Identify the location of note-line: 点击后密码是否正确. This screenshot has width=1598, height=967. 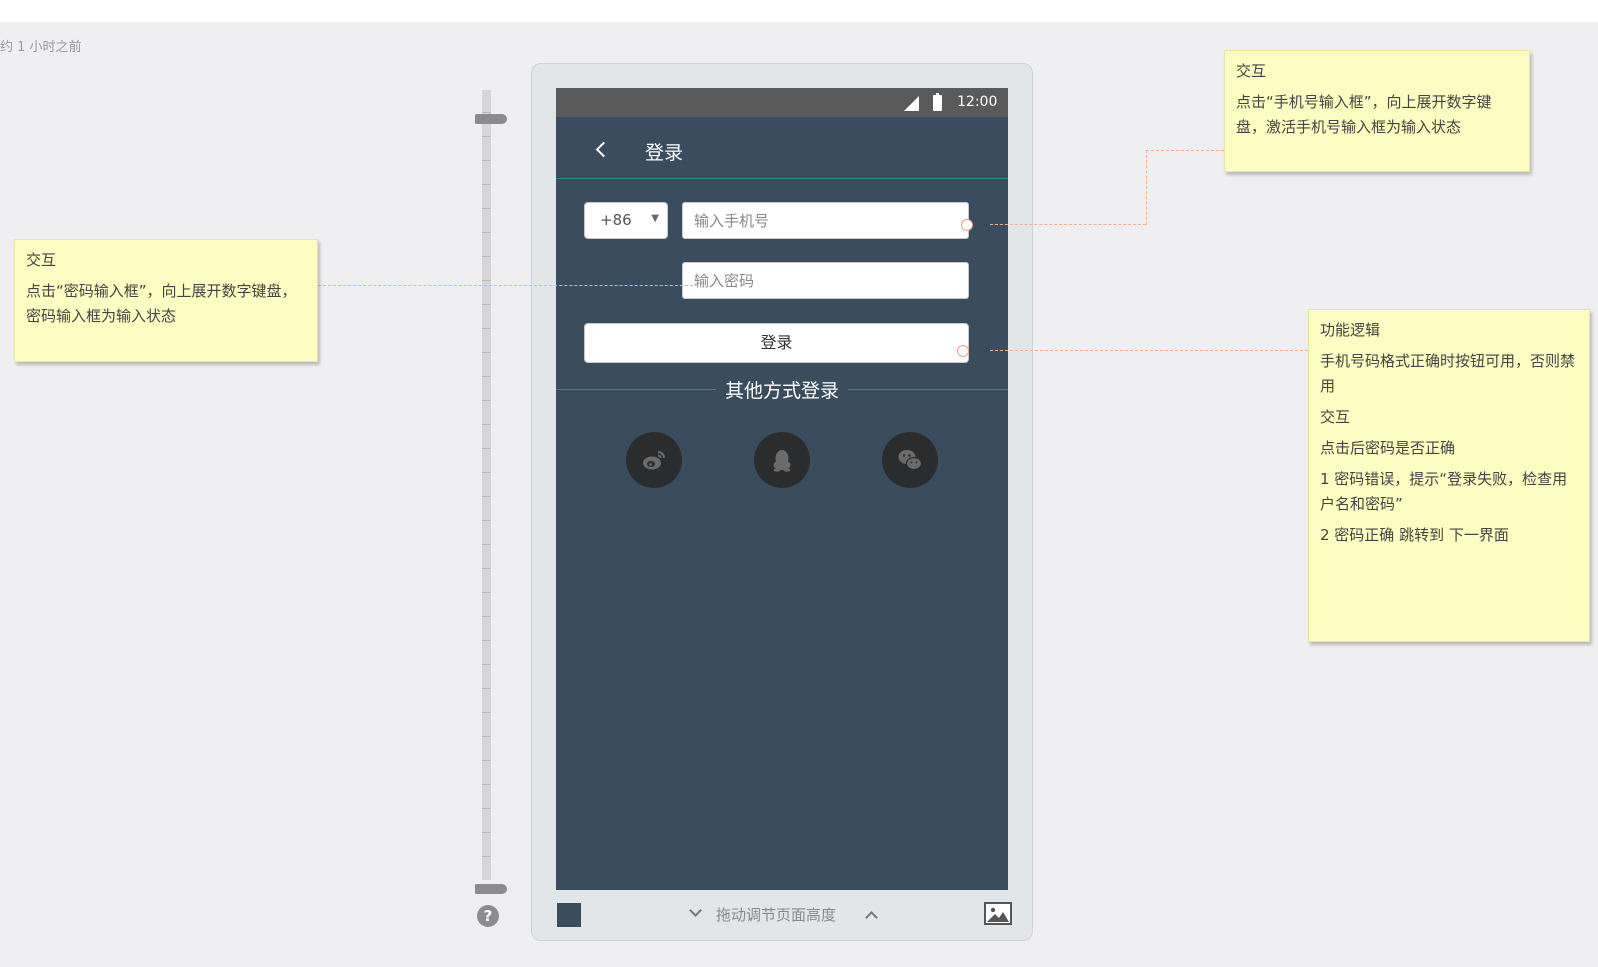
(1388, 448).